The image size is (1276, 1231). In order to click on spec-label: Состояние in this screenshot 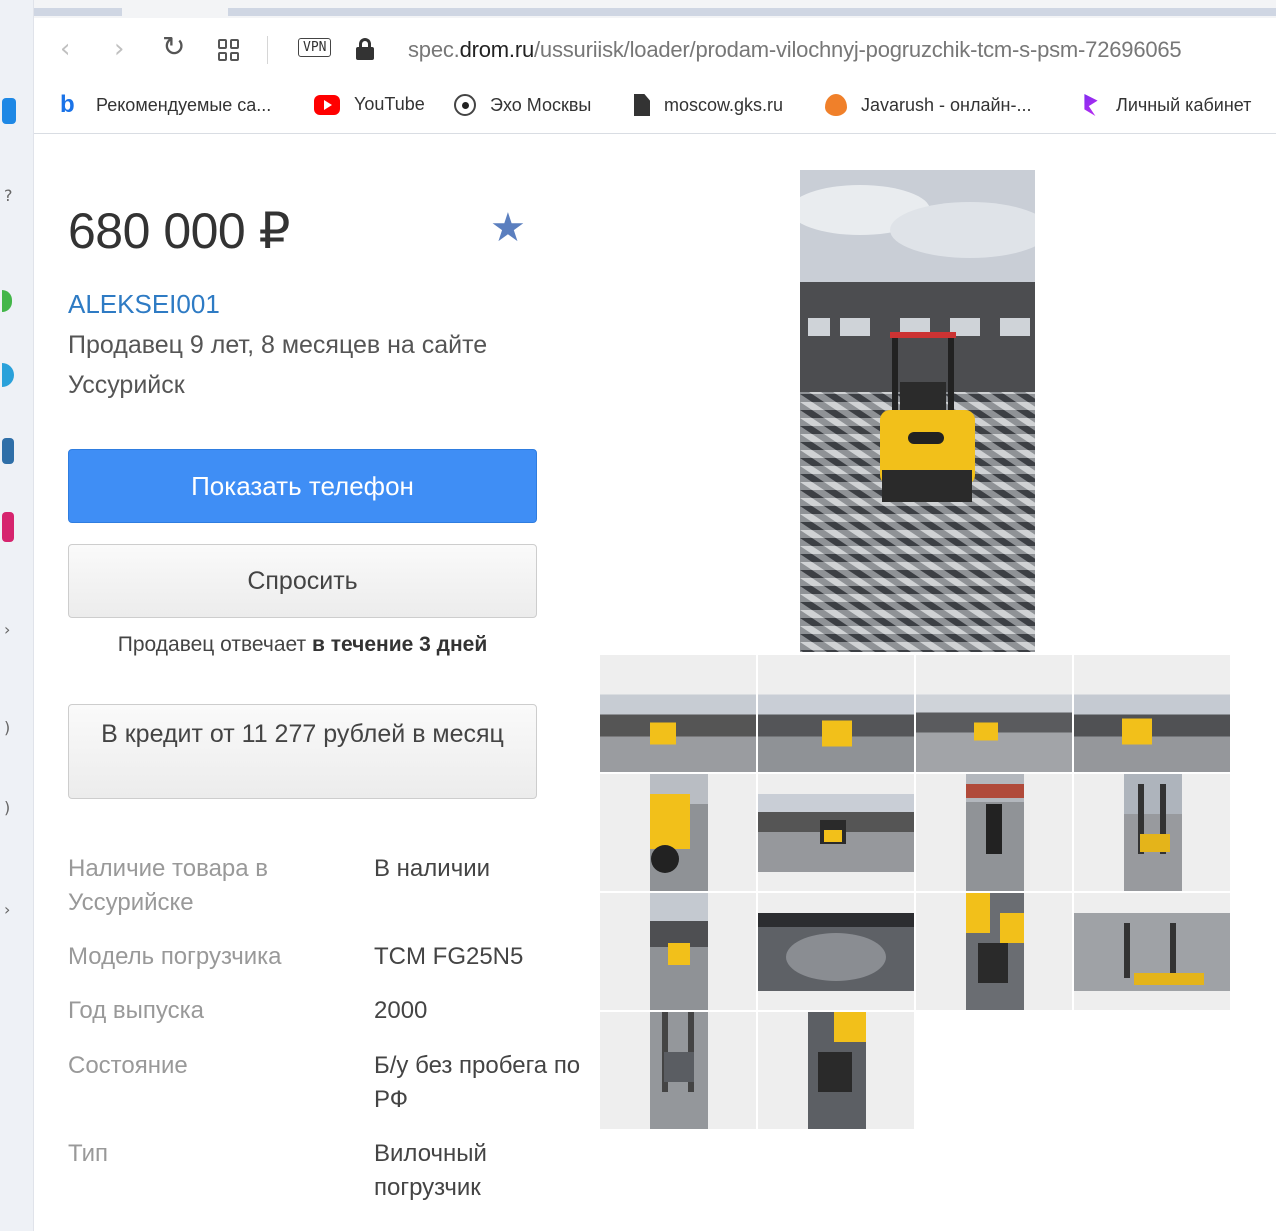, I will do `click(128, 1065)`.